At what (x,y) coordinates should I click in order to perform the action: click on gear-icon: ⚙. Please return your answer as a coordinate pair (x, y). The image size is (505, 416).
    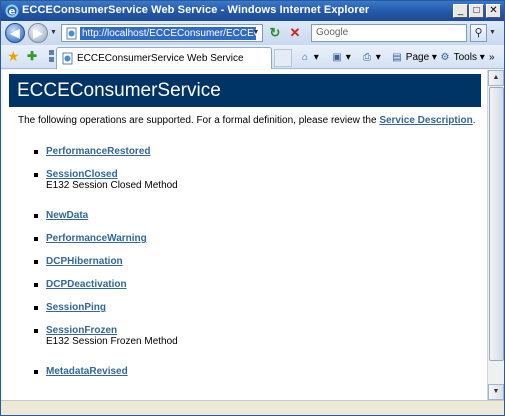
    Looking at the image, I should click on (445, 57).